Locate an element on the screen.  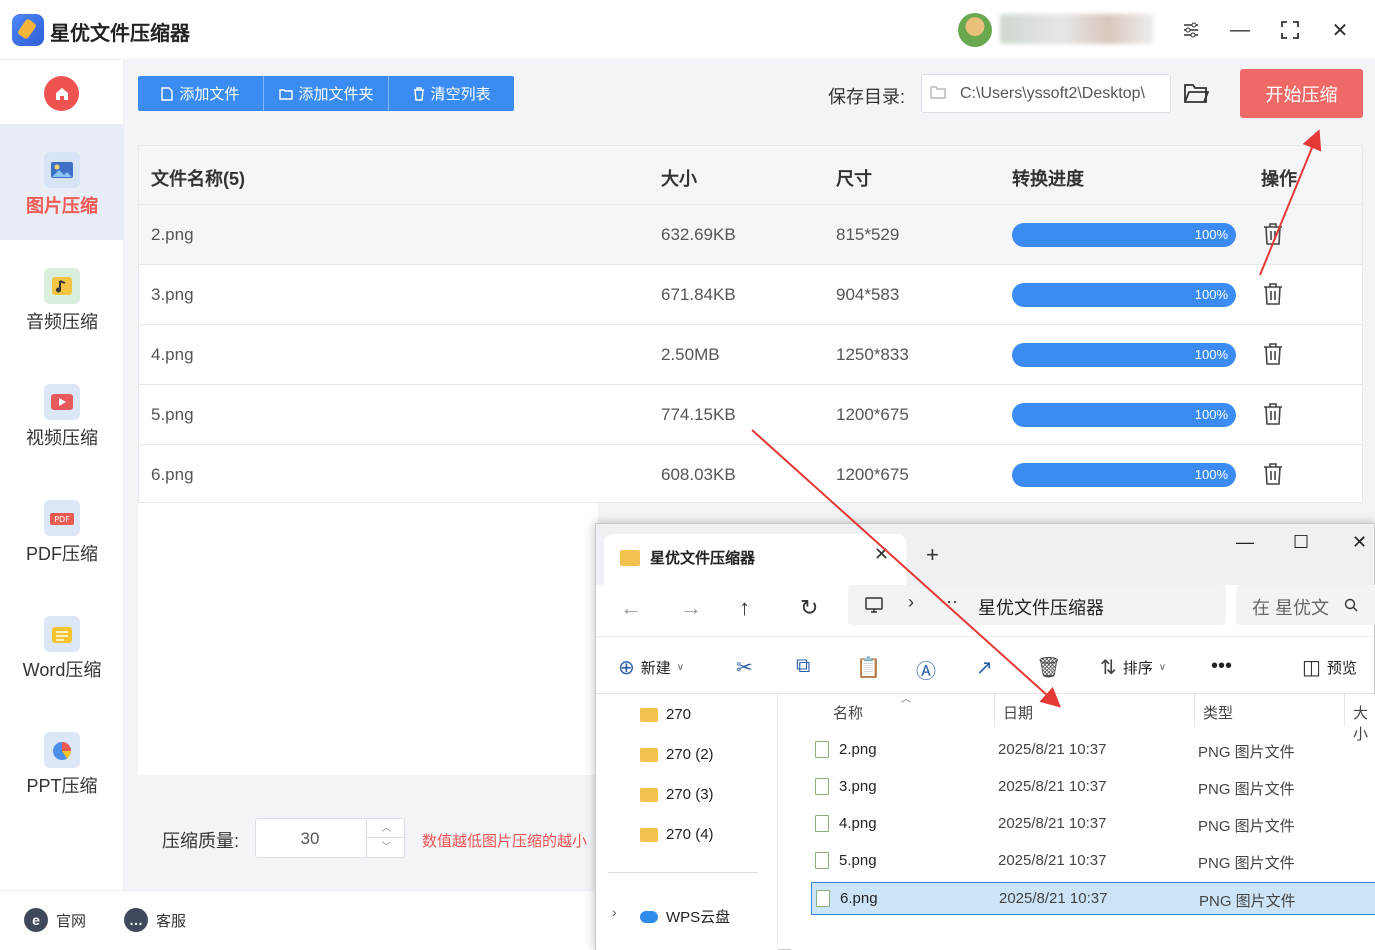
file-row: 3.png 2025/8/21 10:37 PNG 图片文件 is located at coordinates (1093, 787).